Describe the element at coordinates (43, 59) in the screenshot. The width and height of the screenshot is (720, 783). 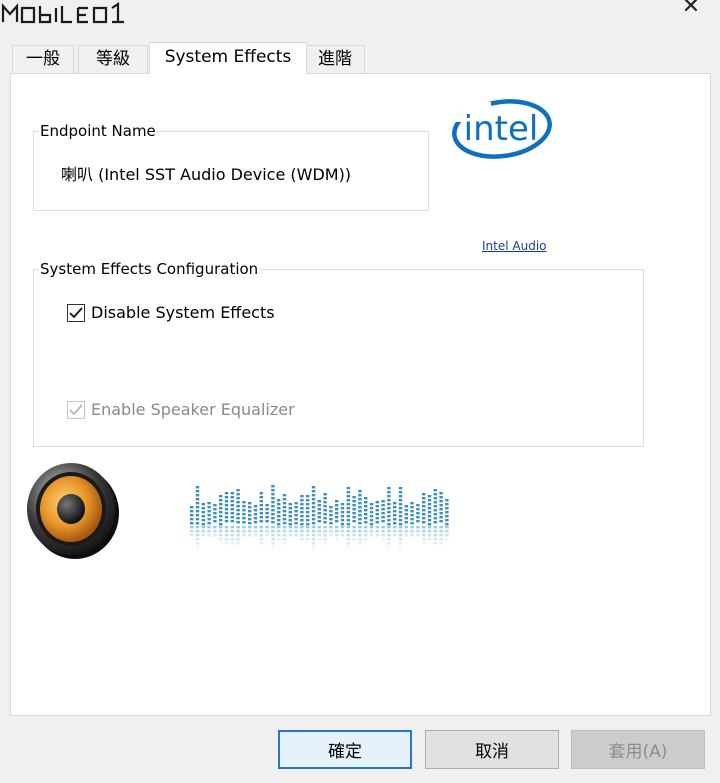
I see `tab-general: 一般` at that location.